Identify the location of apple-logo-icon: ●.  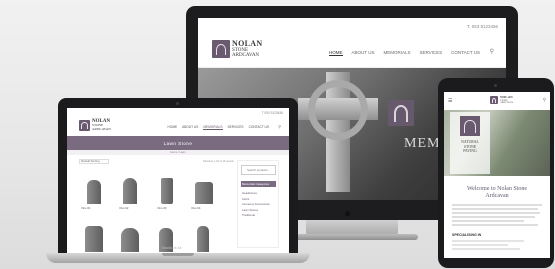
(348, 213).